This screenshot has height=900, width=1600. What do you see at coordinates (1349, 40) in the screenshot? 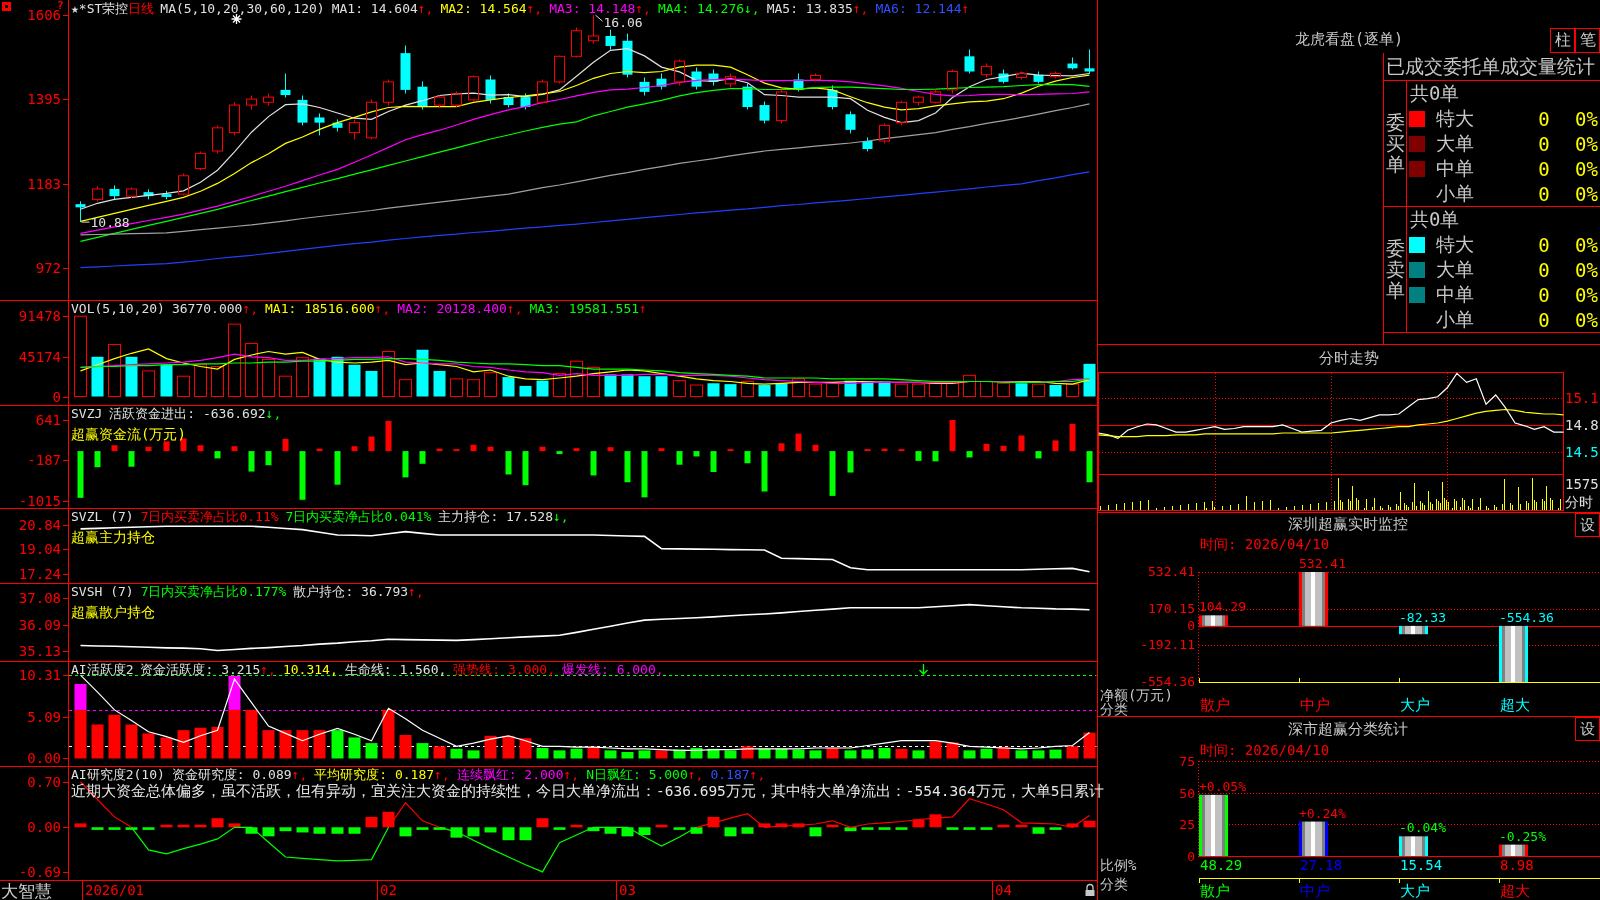
I see `panel-title: 龙虎看盘(逐单)` at bounding box center [1349, 40].